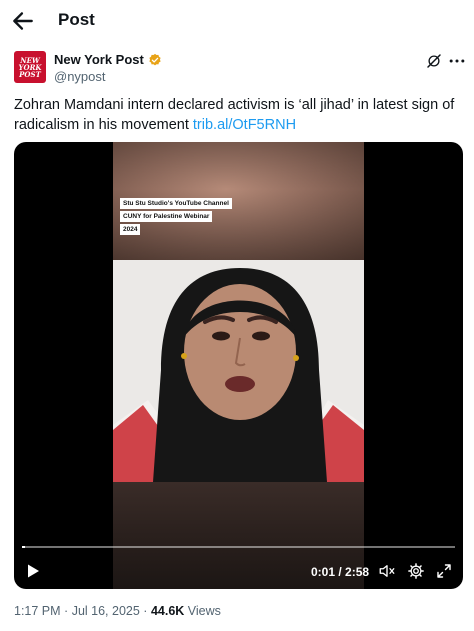 This screenshot has width=474, height=631. Describe the element at coordinates (238, 547) in the screenshot. I see `video-progress-bar` at that location.